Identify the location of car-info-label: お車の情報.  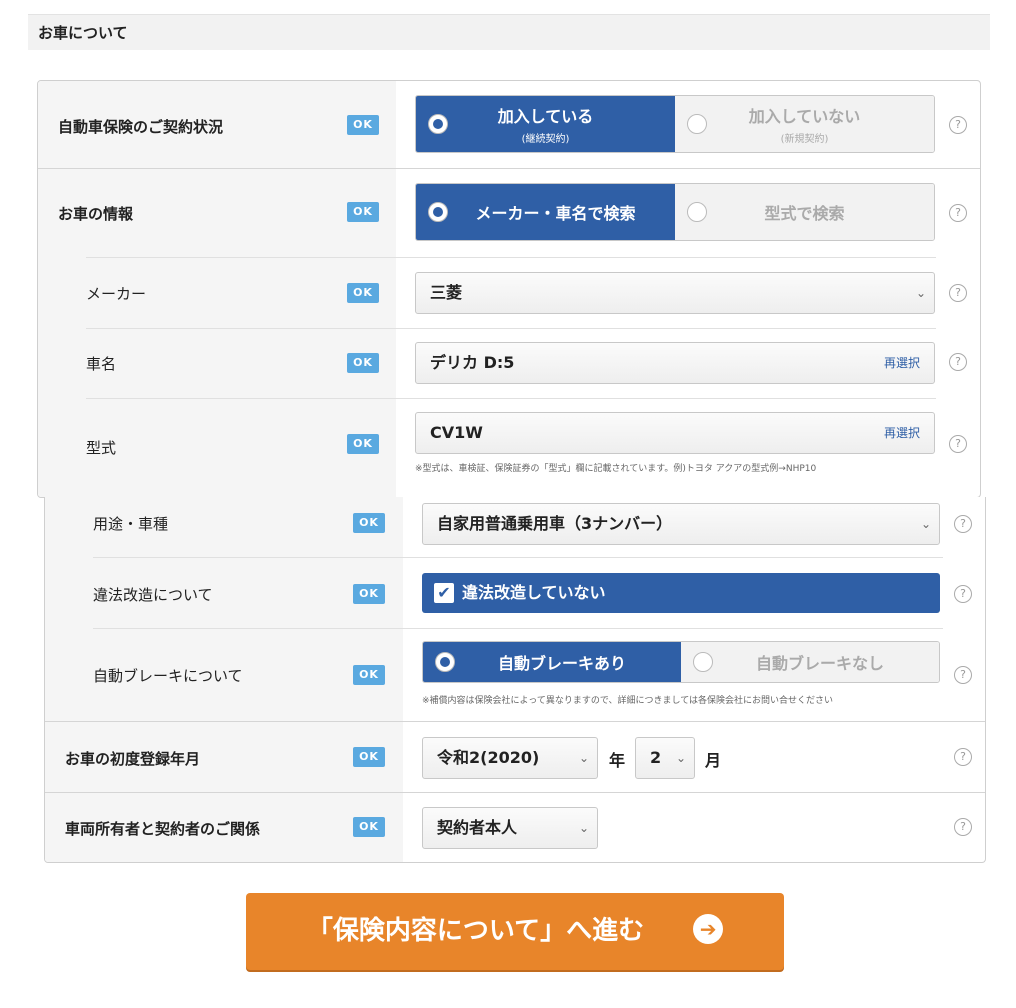
(96, 214).